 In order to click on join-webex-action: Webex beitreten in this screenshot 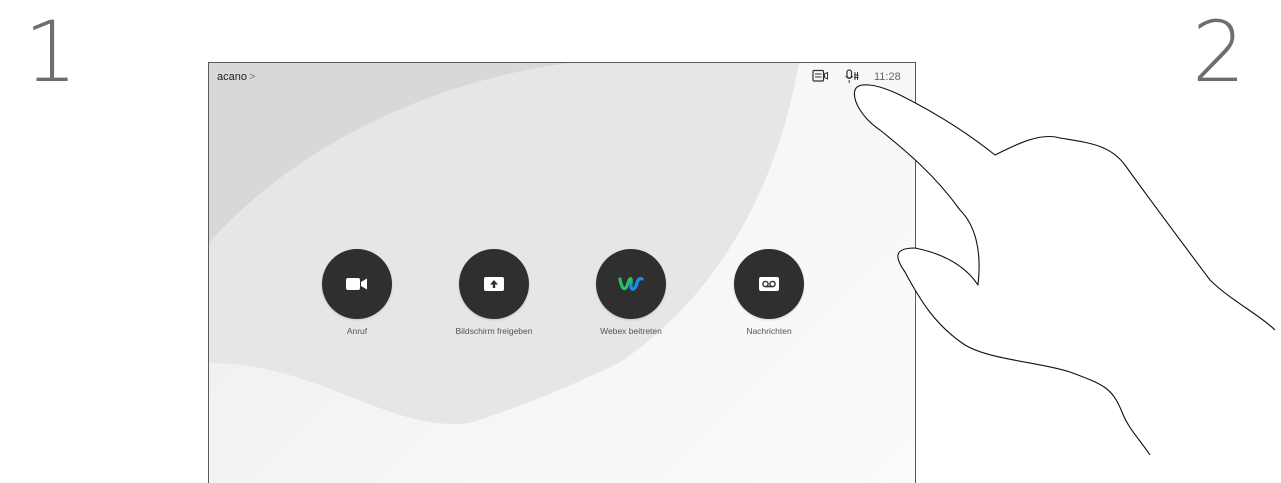, I will do `click(631, 292)`.